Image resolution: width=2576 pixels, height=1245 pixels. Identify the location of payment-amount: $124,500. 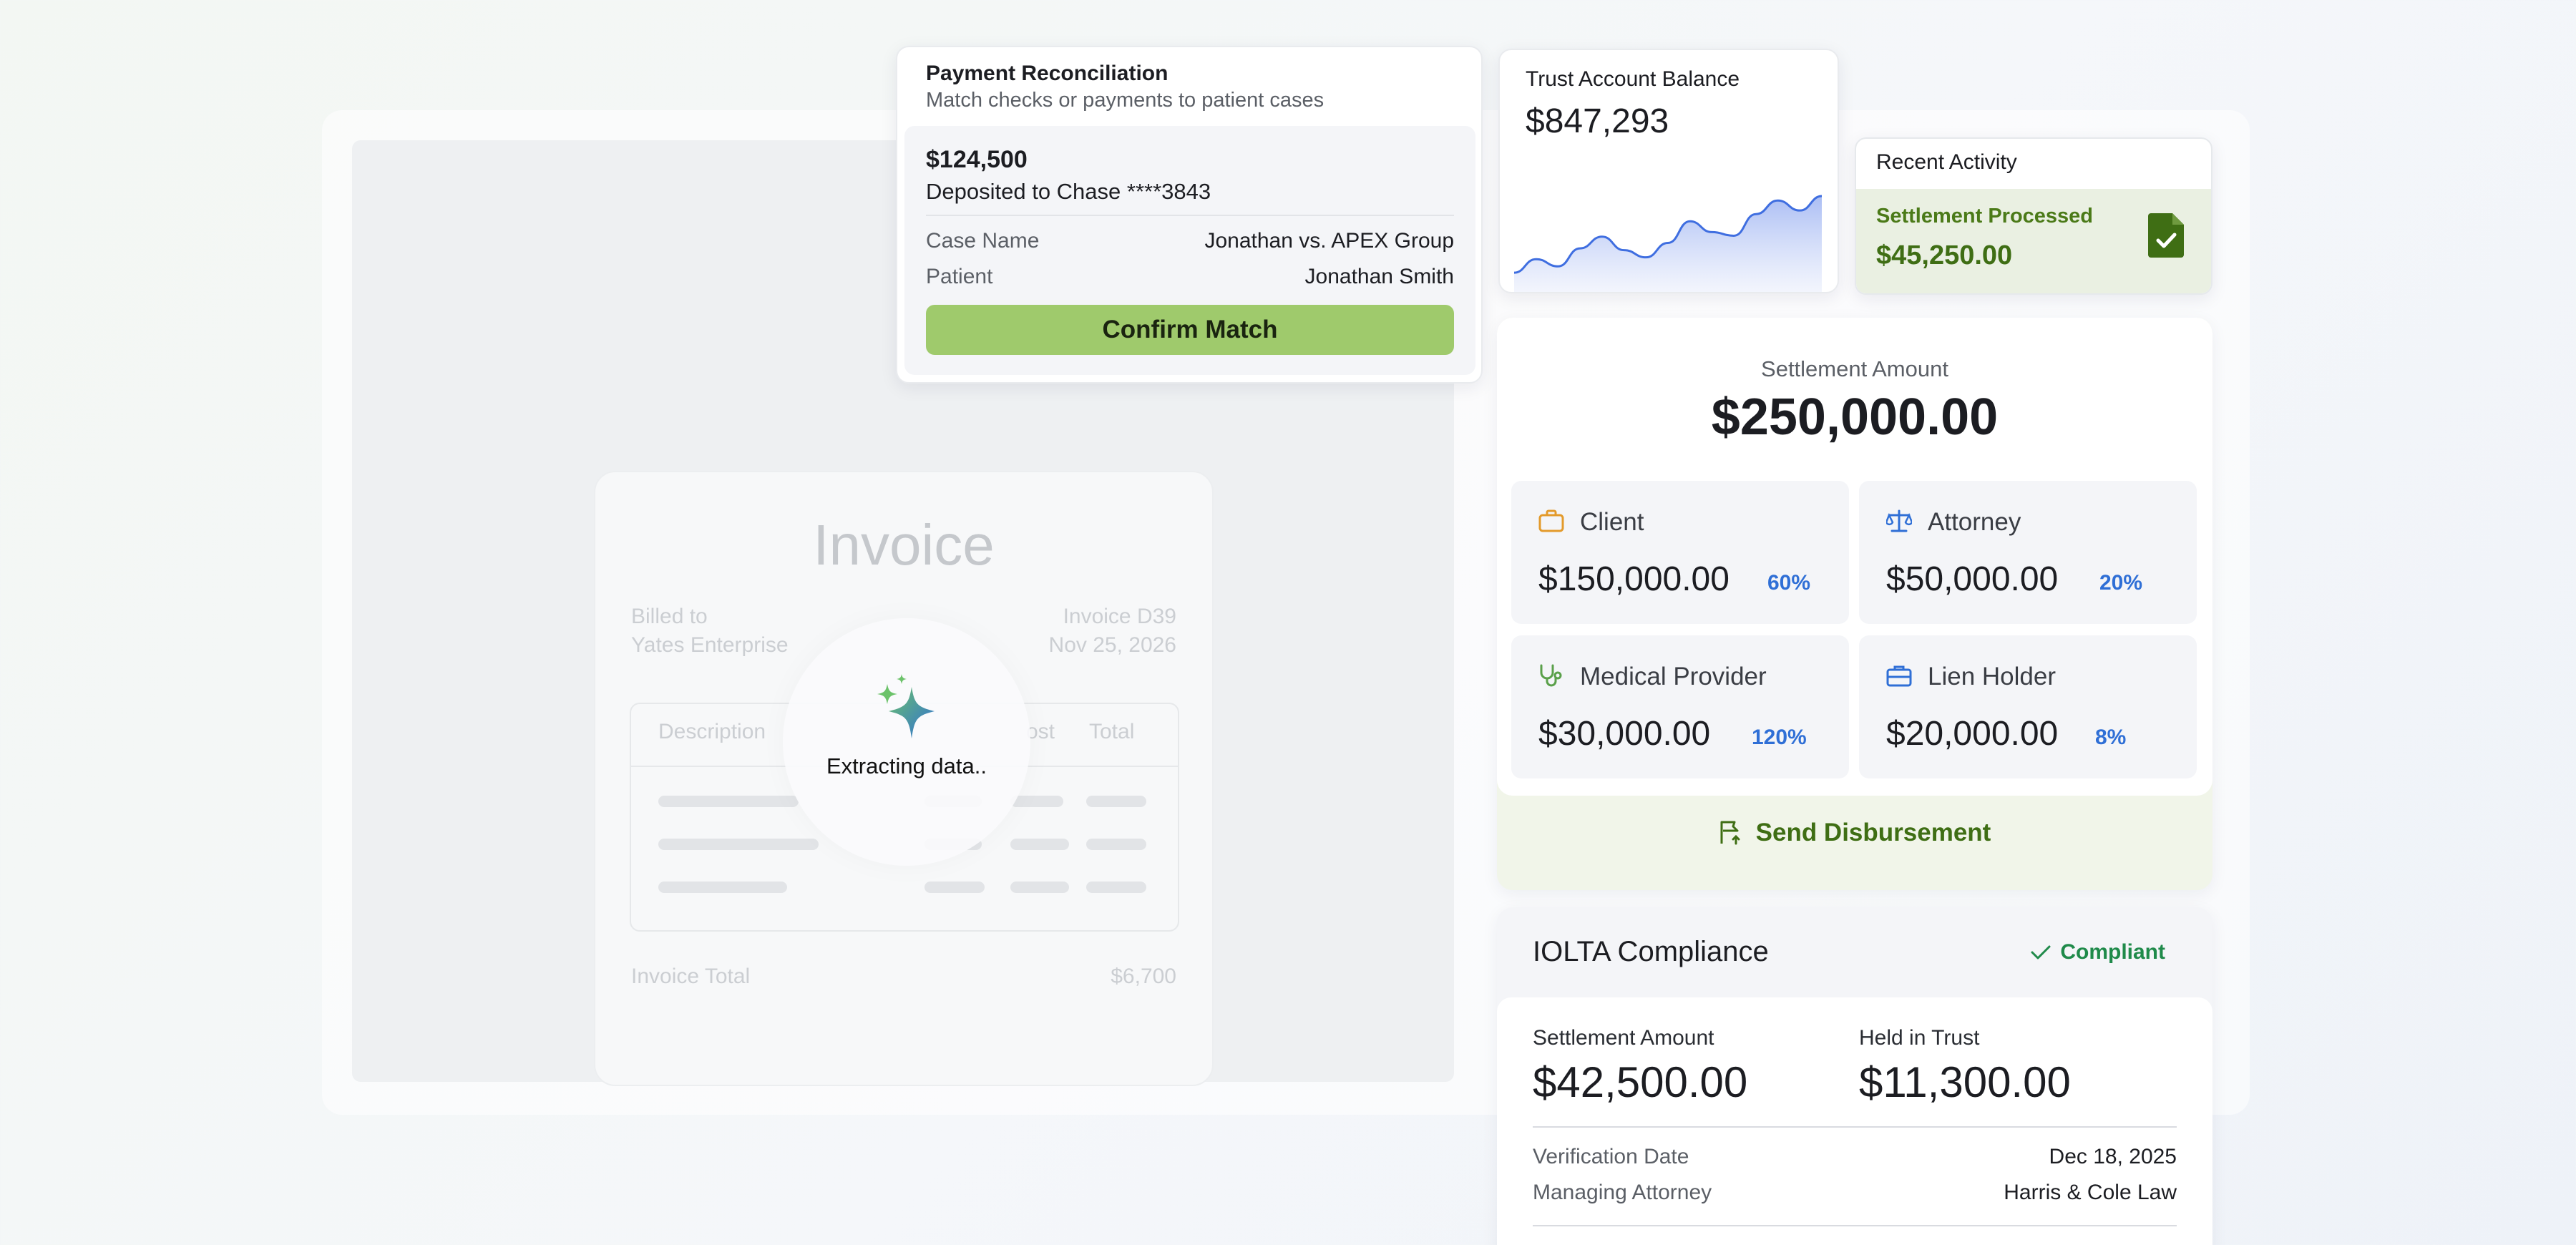
(977, 160).